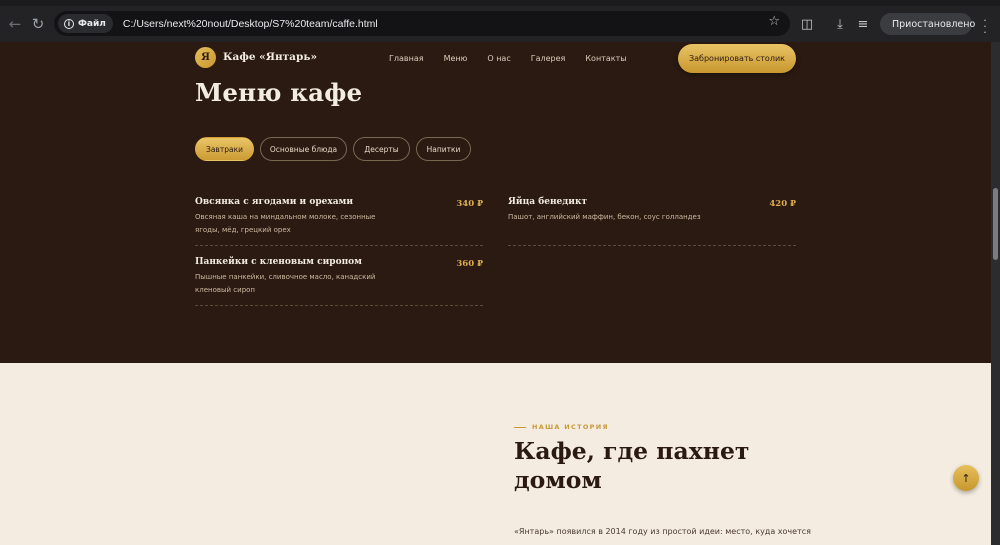  Describe the element at coordinates (605, 58) in the screenshot. I see `nav-link-contacts: Контакты` at that location.